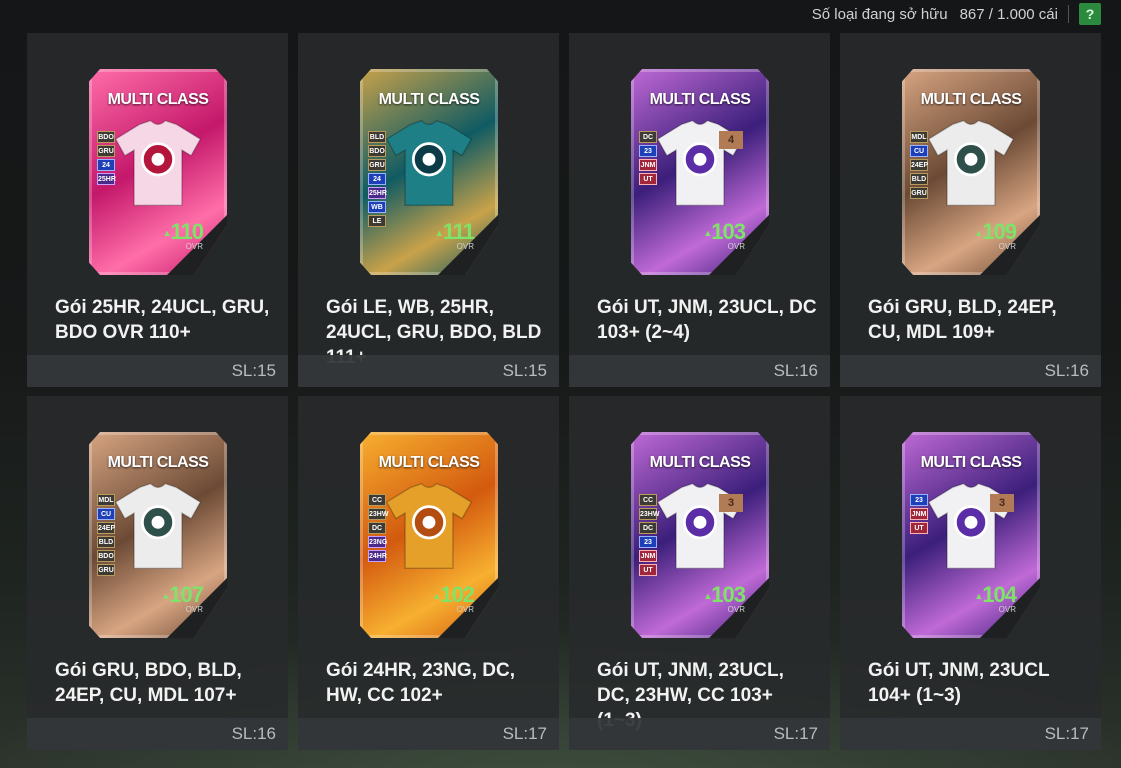 This screenshot has height=768, width=1121. Describe the element at coordinates (377, 221) in the screenshot. I see `class-tag: LE` at that location.